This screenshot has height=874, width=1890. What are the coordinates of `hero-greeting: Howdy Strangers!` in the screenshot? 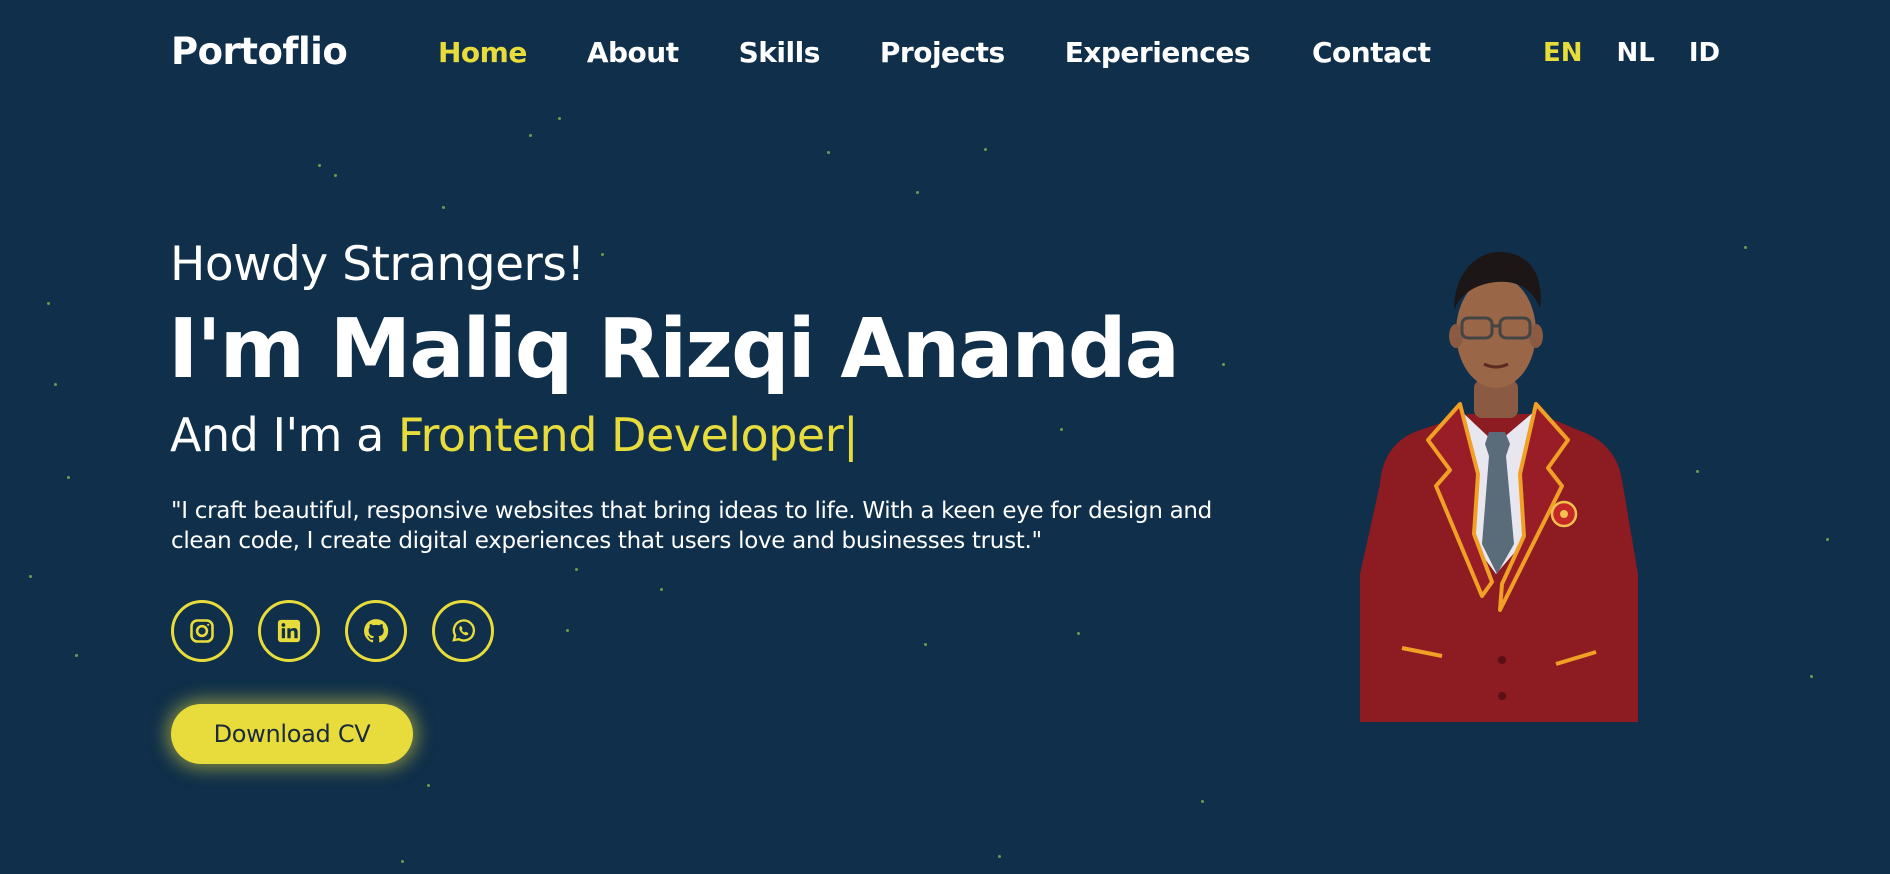 It's located at (377, 264).